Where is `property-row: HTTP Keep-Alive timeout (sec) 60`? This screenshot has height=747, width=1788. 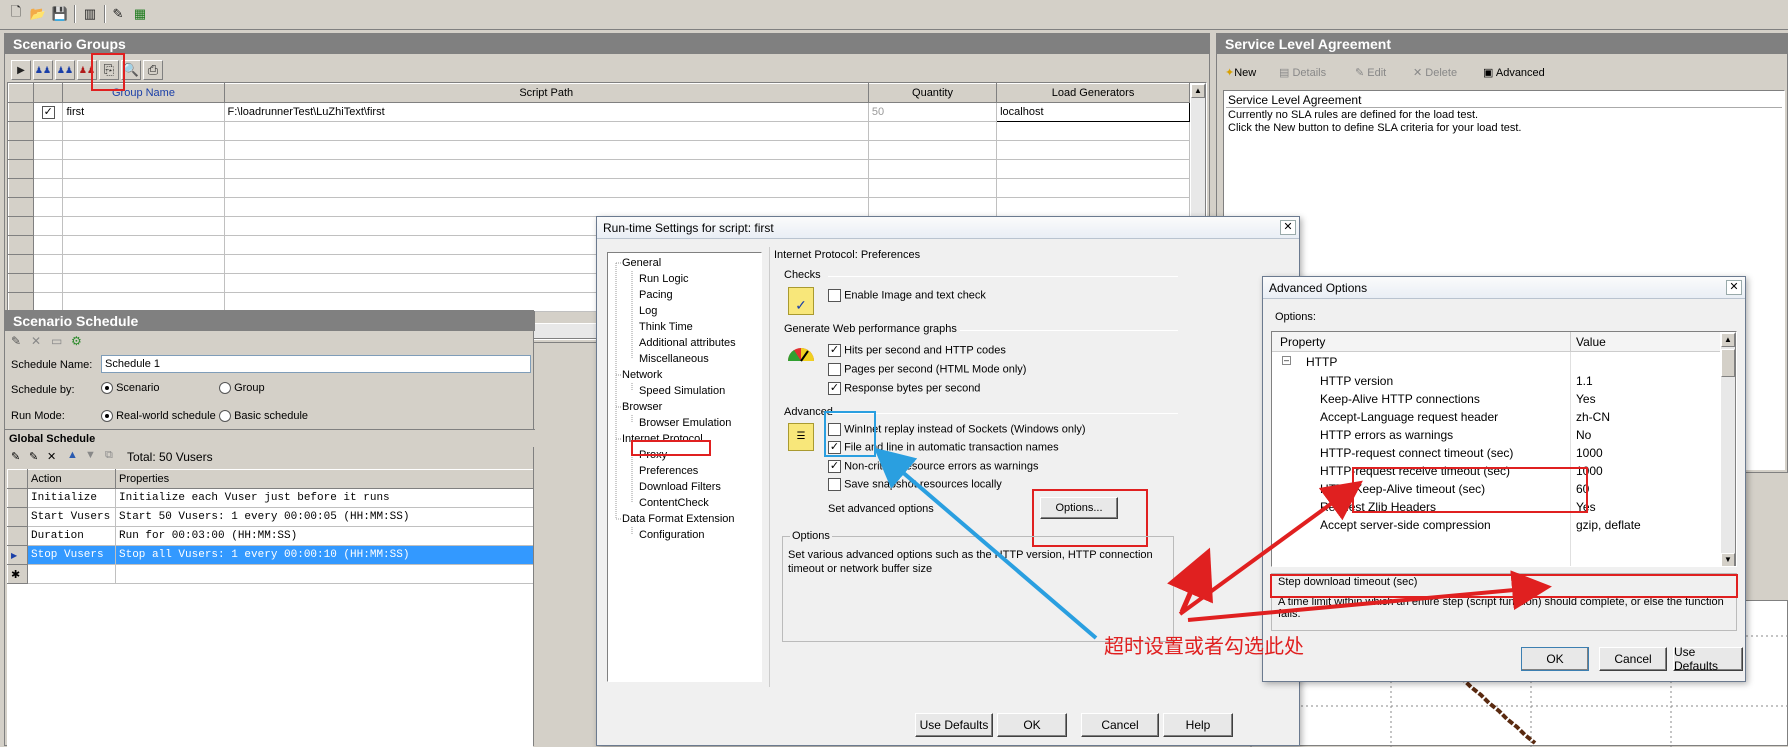
property-row: HTTP Keep-Alive timeout (sec) 60 is located at coordinates (1504, 489).